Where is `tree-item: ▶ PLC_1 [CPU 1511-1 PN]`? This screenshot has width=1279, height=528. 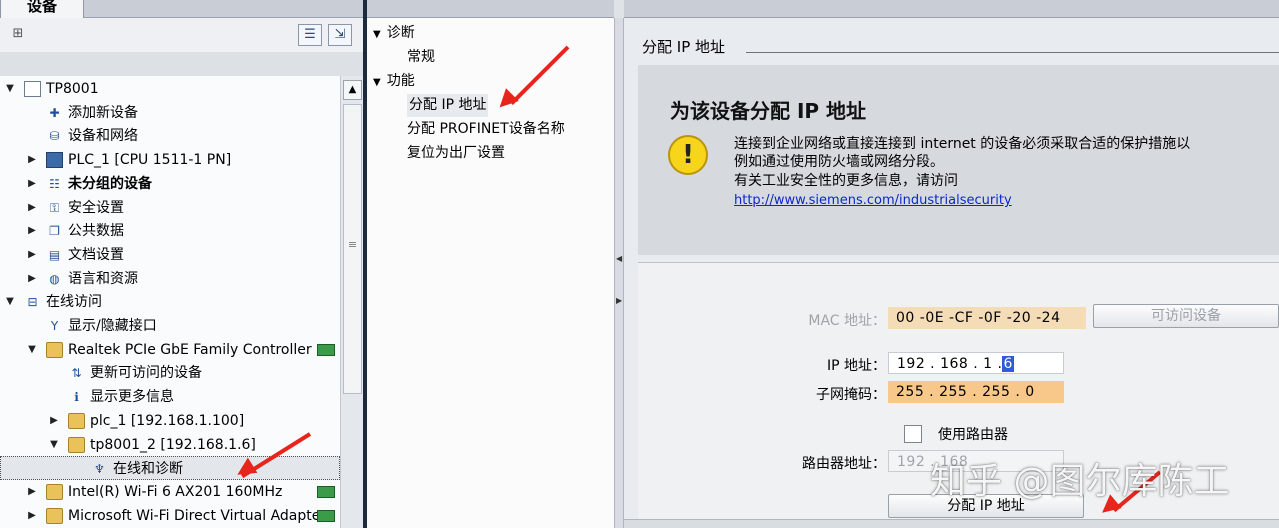 tree-item: ▶ PLC_1 [CPU 1511-1 PN] is located at coordinates (170, 160).